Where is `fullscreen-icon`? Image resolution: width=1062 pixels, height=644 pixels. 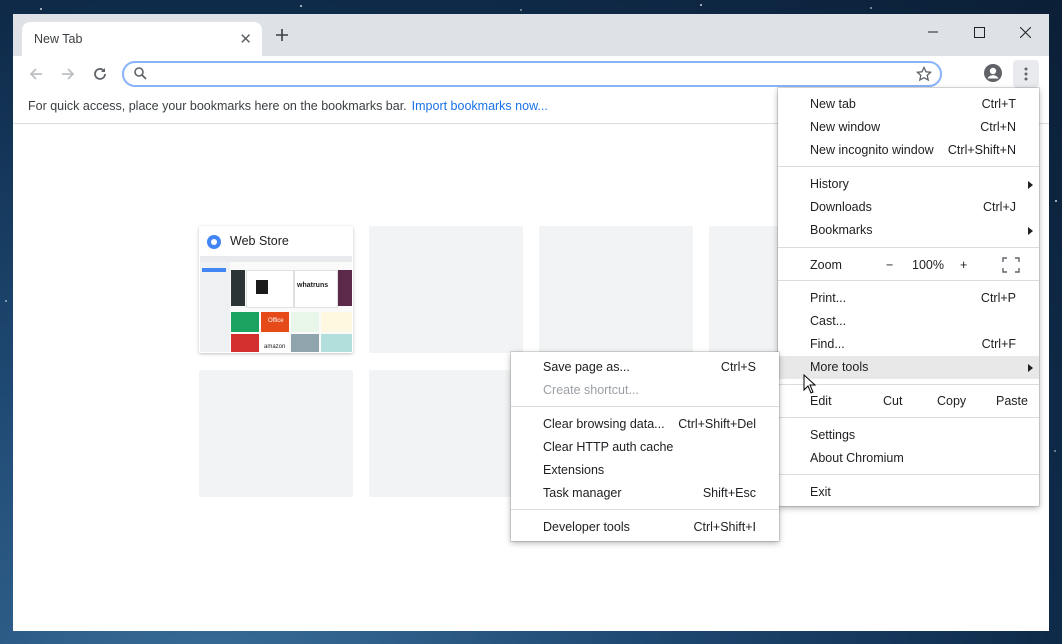
fullscreen-icon is located at coordinates (1011, 265).